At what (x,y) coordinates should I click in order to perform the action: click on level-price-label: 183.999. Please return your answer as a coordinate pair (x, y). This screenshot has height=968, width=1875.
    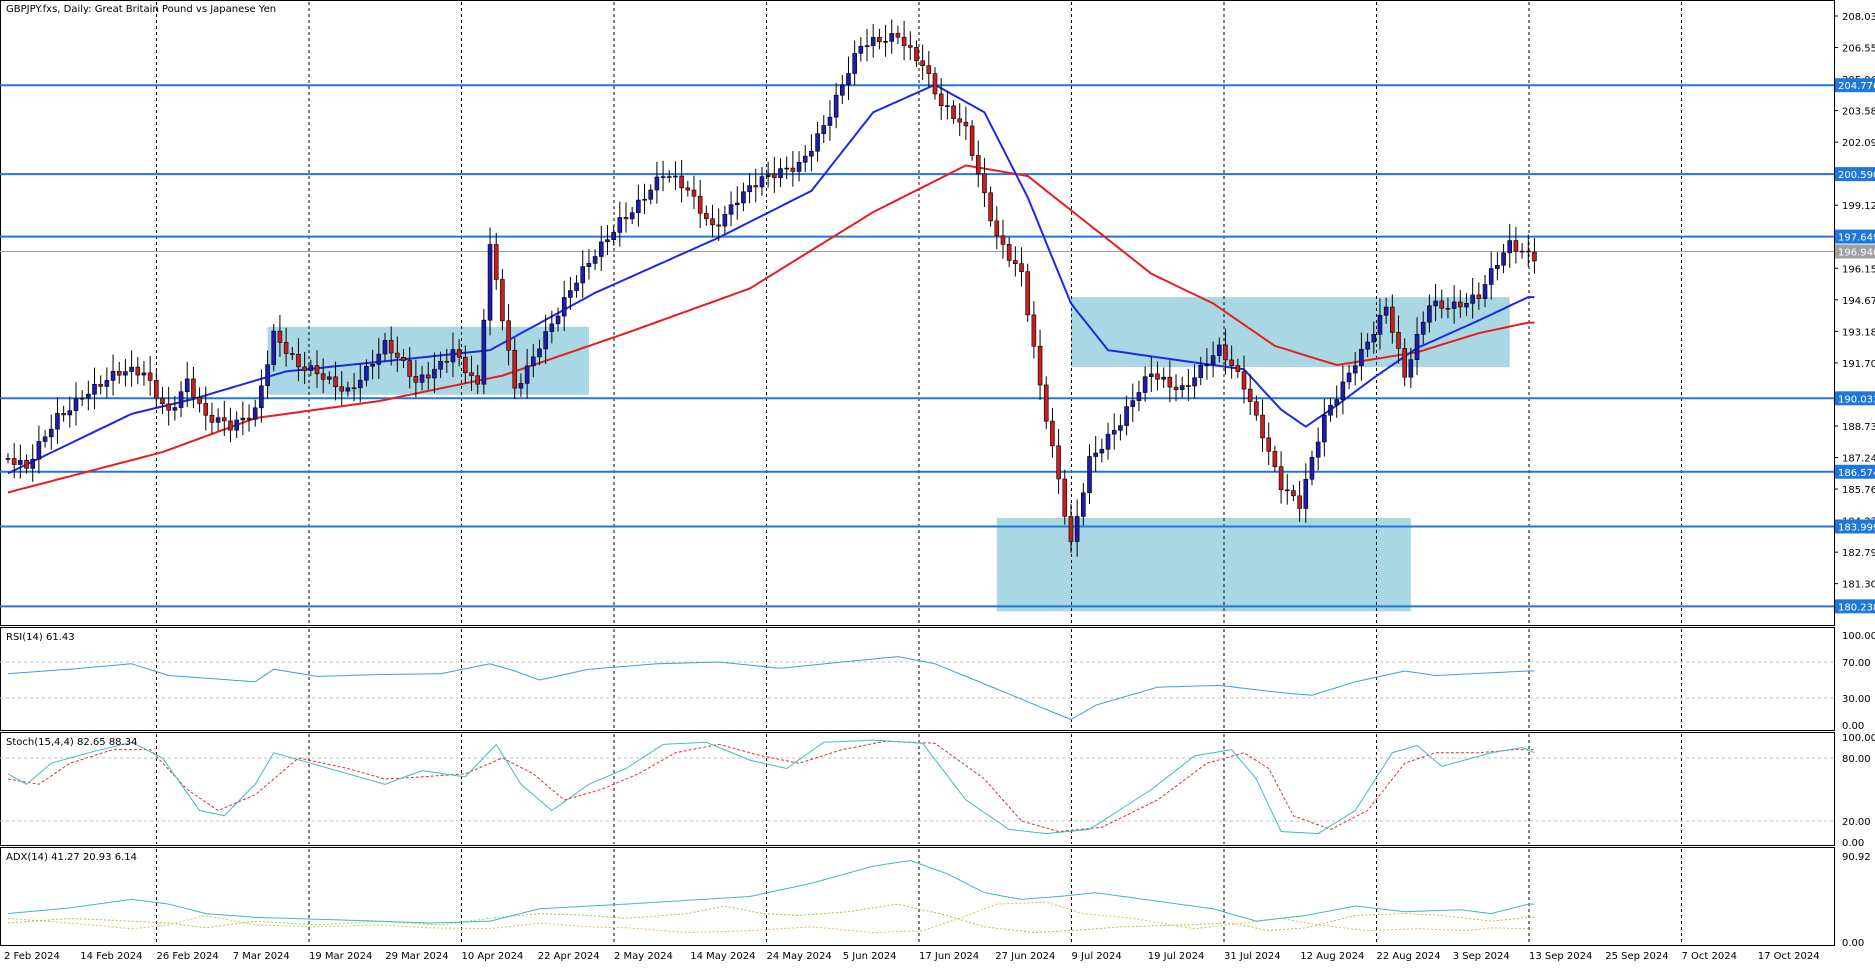
    Looking at the image, I should click on (1856, 527).